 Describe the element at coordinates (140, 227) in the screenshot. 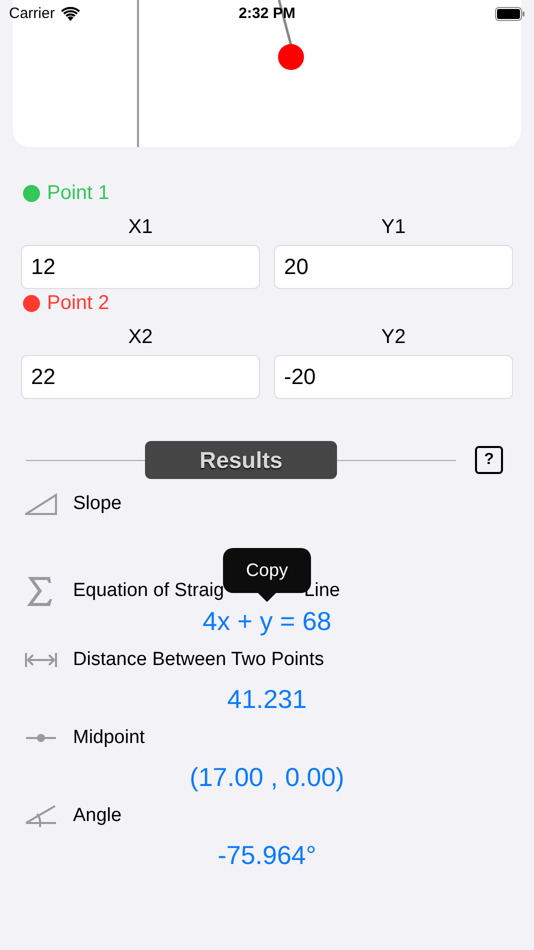

I see `coordinate-label: X1` at that location.